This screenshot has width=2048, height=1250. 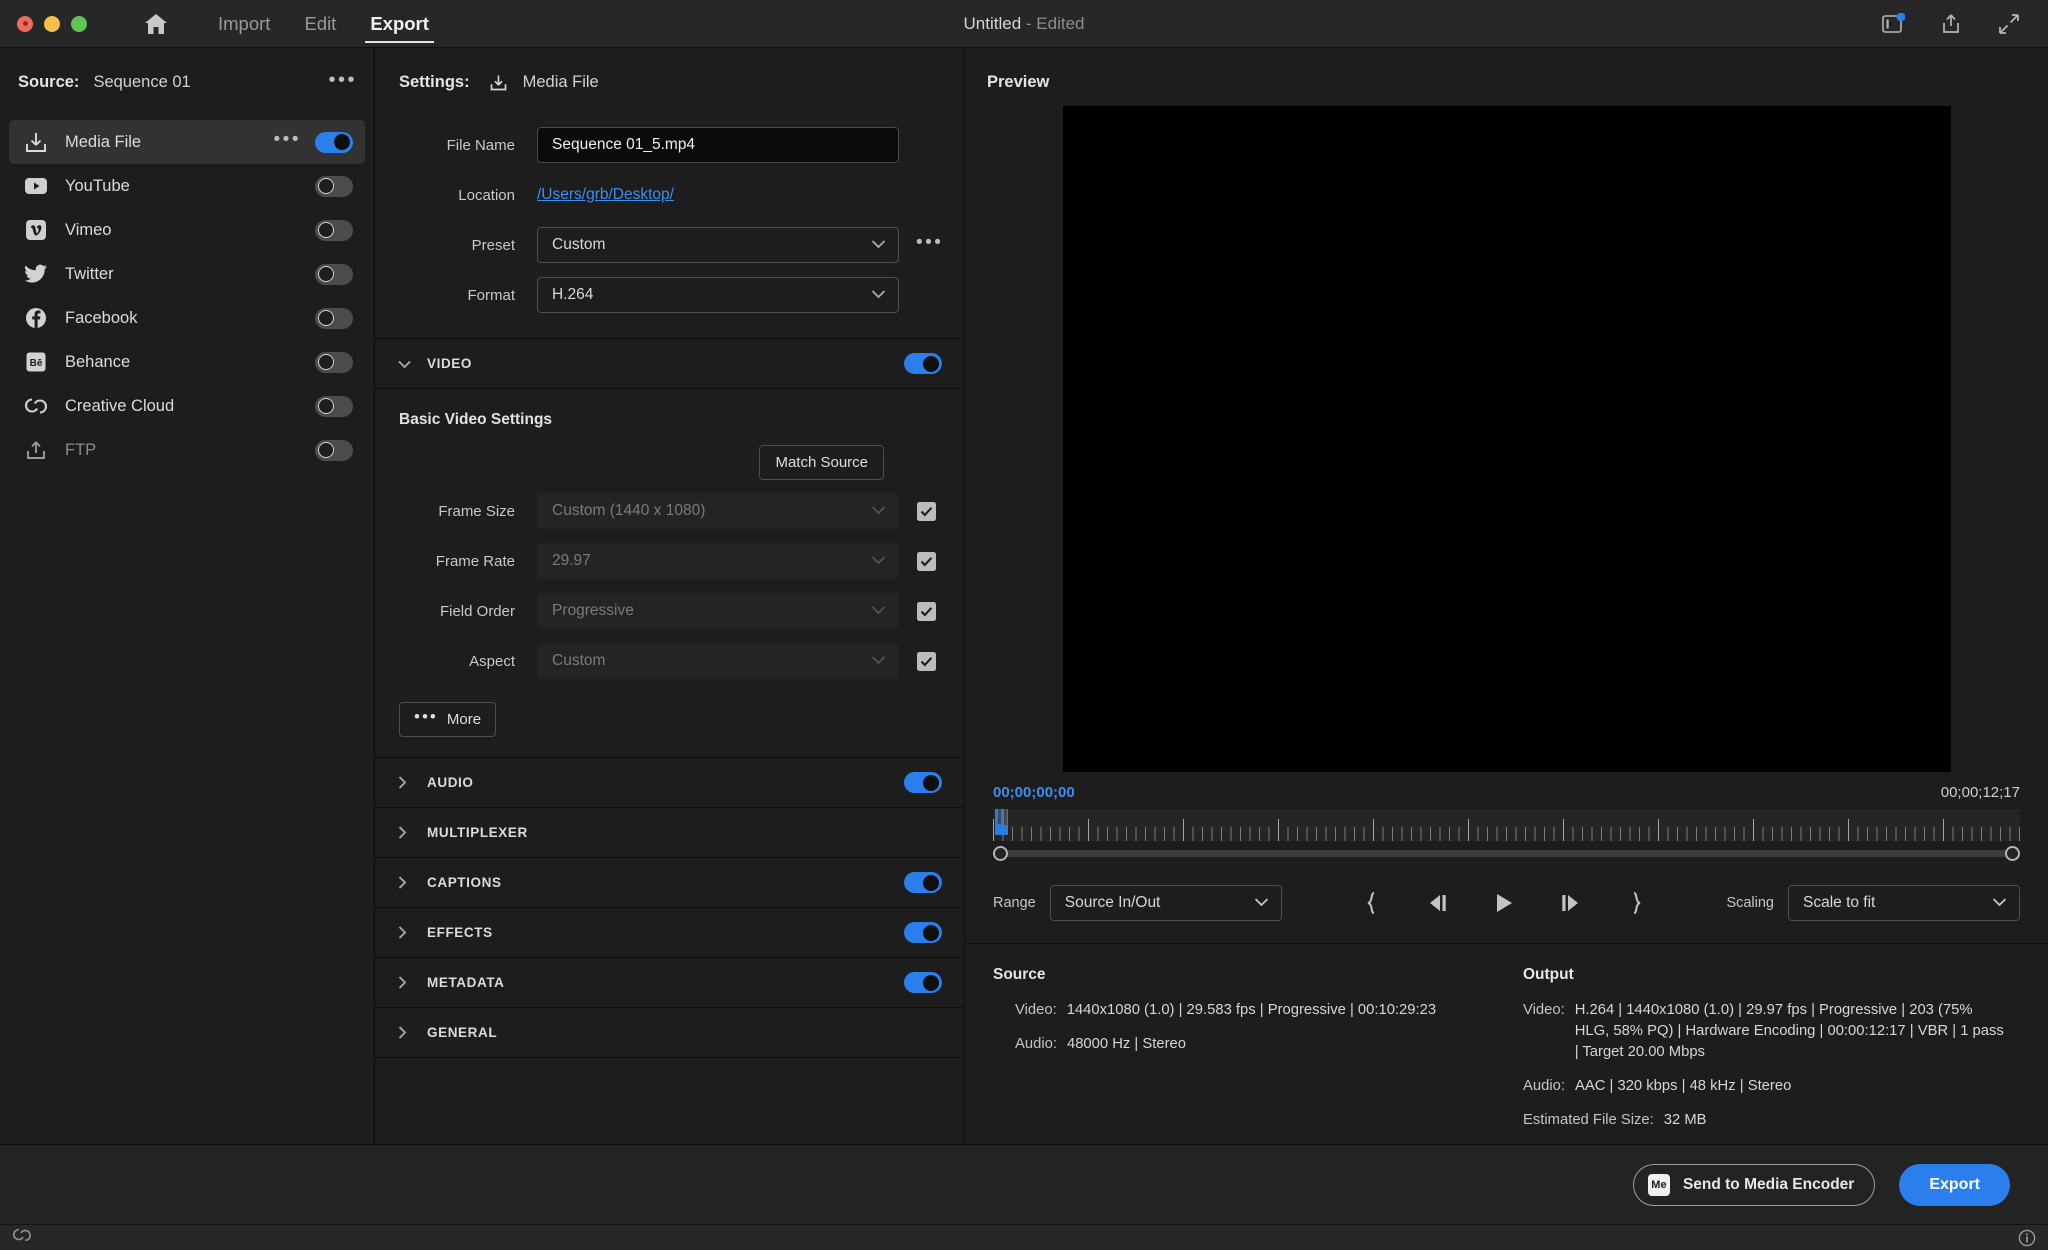 I want to click on sidebar-item-creative-cloud: Creative Cloud, so click(x=187, y=406).